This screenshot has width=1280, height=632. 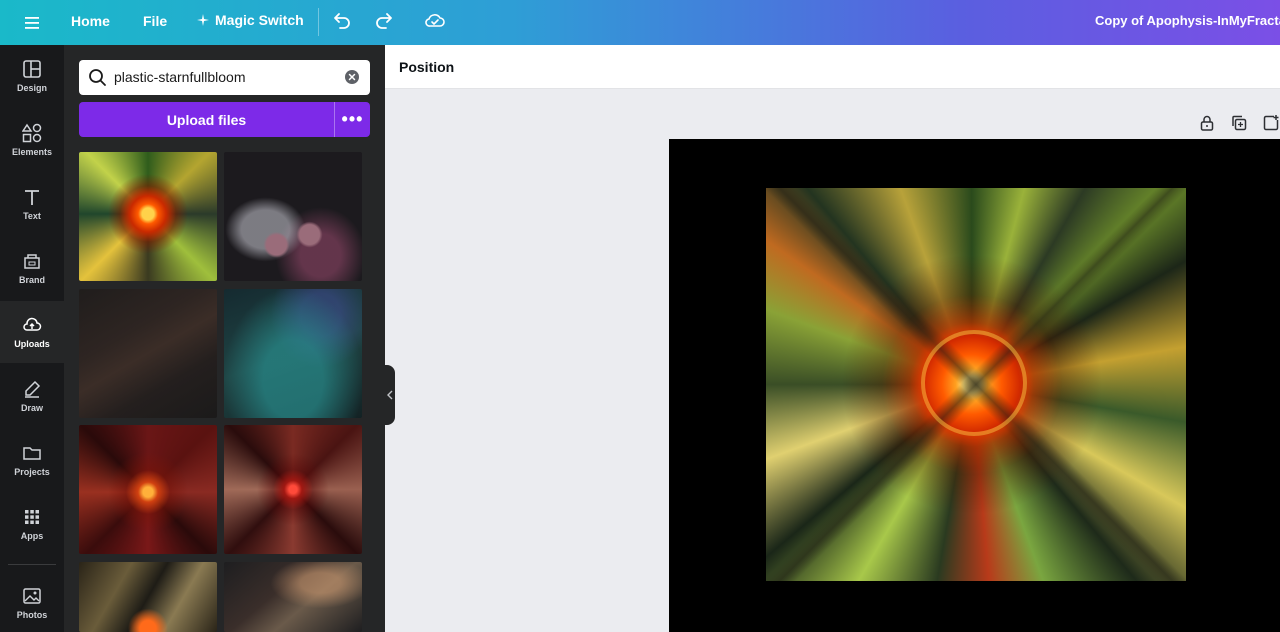 I want to click on rail-item-apps: Apps, so click(x=32, y=524).